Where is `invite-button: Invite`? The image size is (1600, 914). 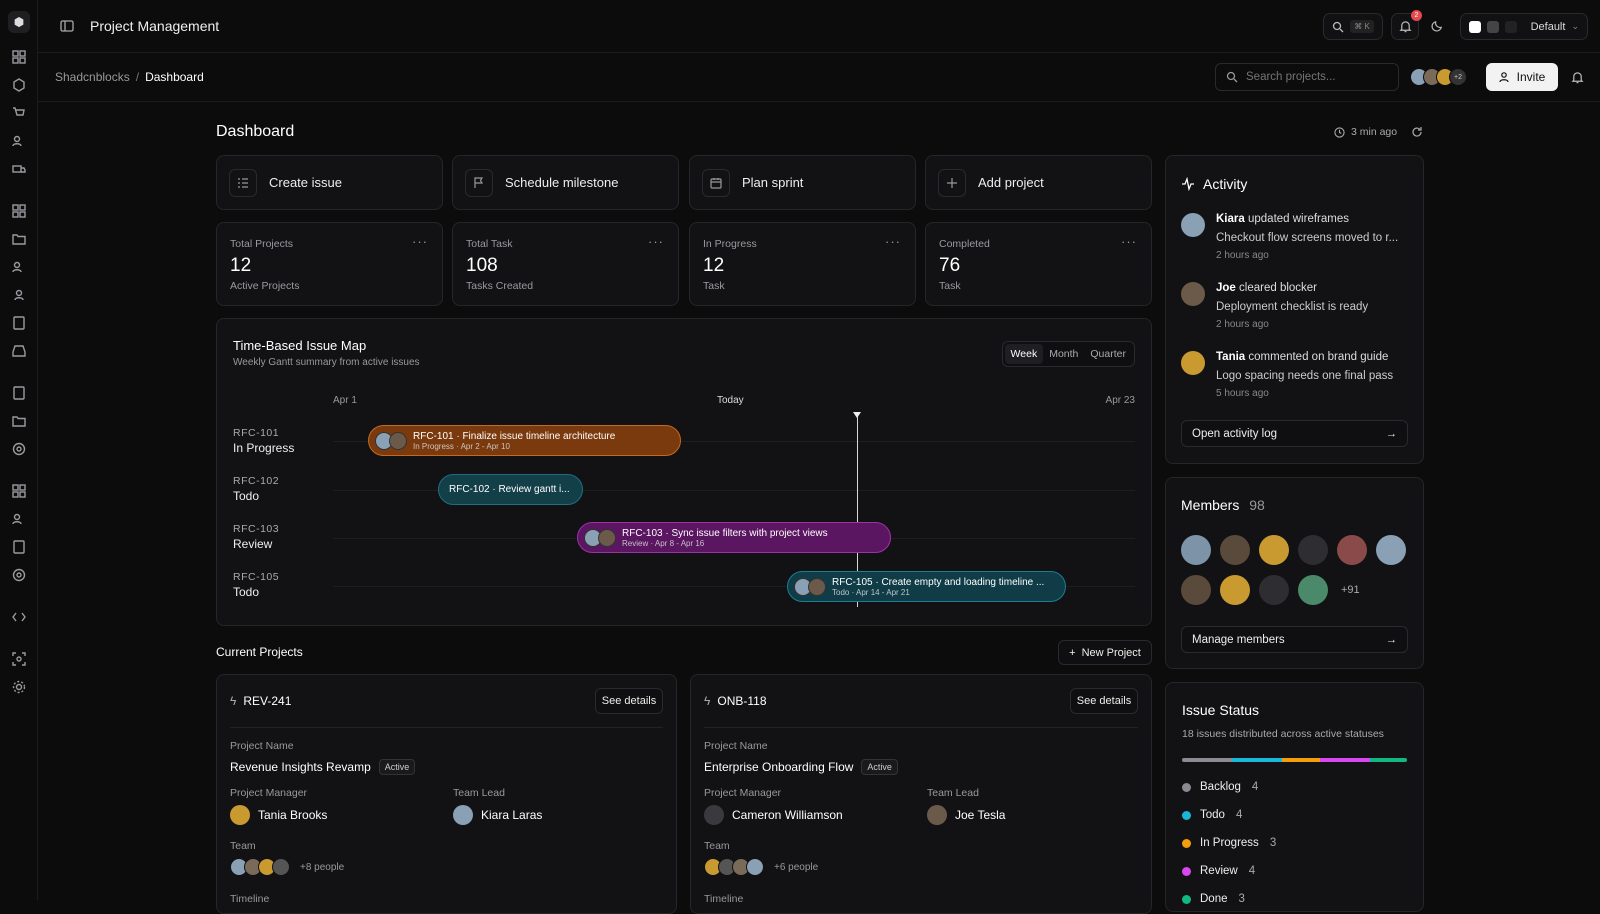 invite-button: Invite is located at coordinates (1522, 77).